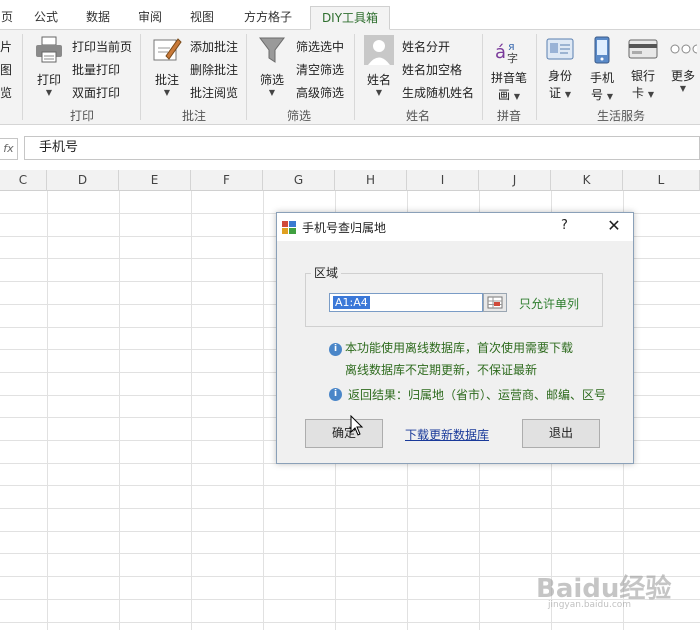 This screenshot has height=630, width=700. I want to click on pinyin-stroke-button: á я 字 拼音笔 画 ▼, so click(509, 69).